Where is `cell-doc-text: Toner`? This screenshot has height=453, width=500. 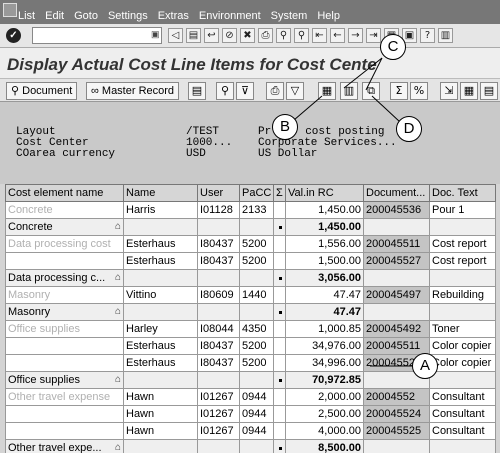
cell-doc-text: Toner is located at coordinates (462, 329).